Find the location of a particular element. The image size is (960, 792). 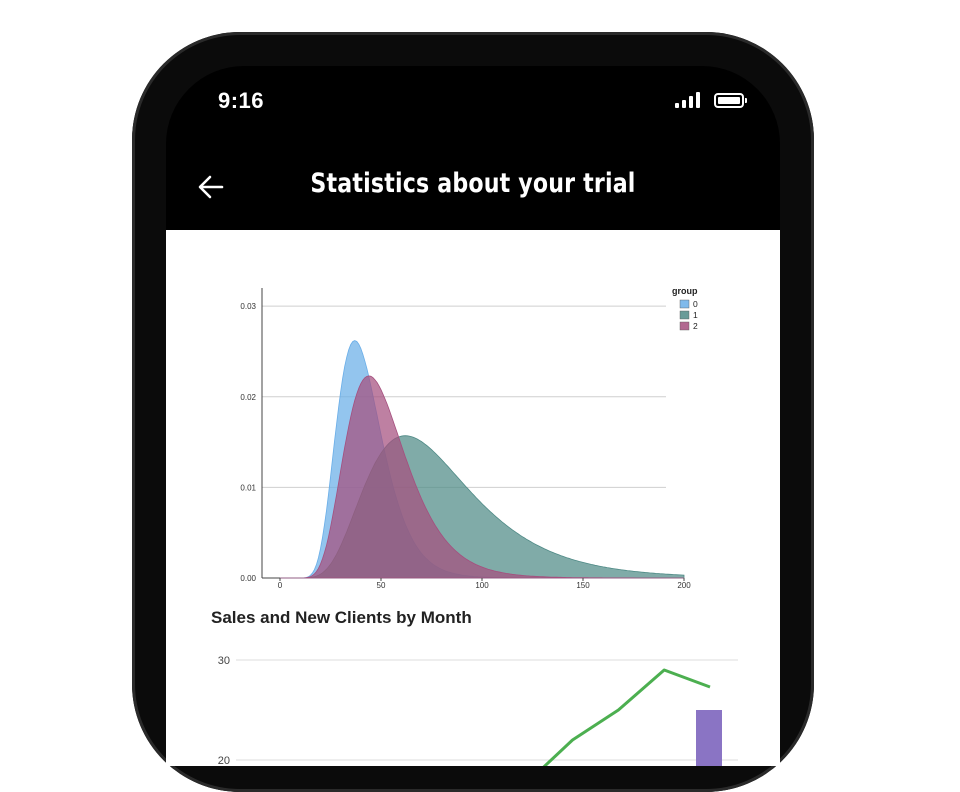

status-icons is located at coordinates (711, 100).